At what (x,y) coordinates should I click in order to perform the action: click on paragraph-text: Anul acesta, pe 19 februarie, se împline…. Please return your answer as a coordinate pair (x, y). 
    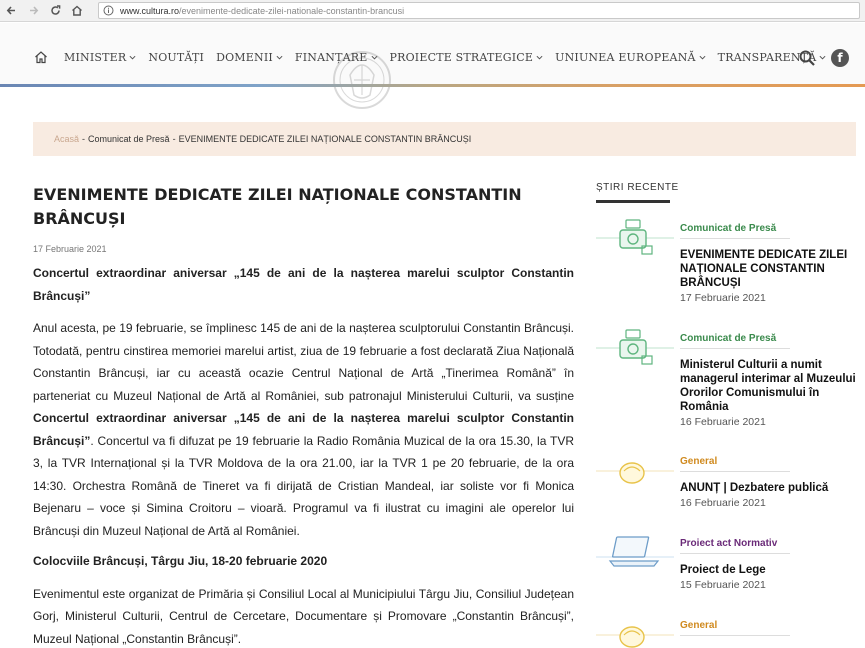
    Looking at the image, I should click on (303, 362).